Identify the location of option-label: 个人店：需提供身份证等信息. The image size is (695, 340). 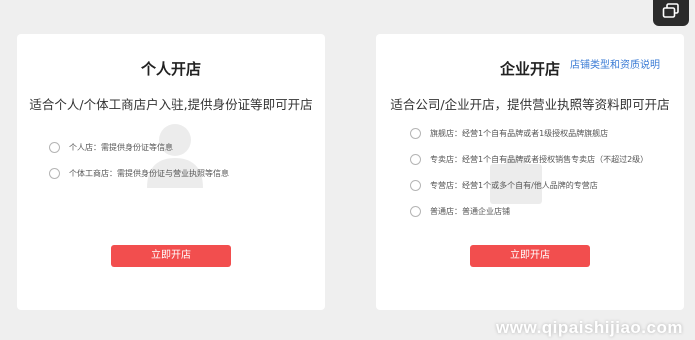
(121, 147).